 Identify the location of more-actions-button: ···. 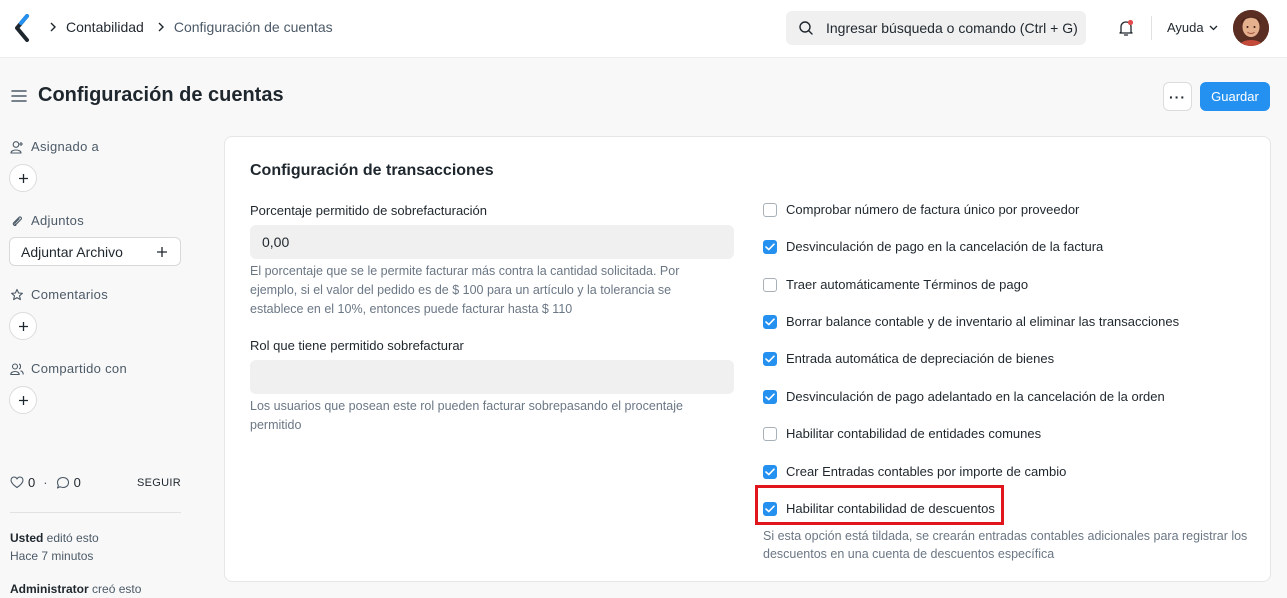
(1177, 96).